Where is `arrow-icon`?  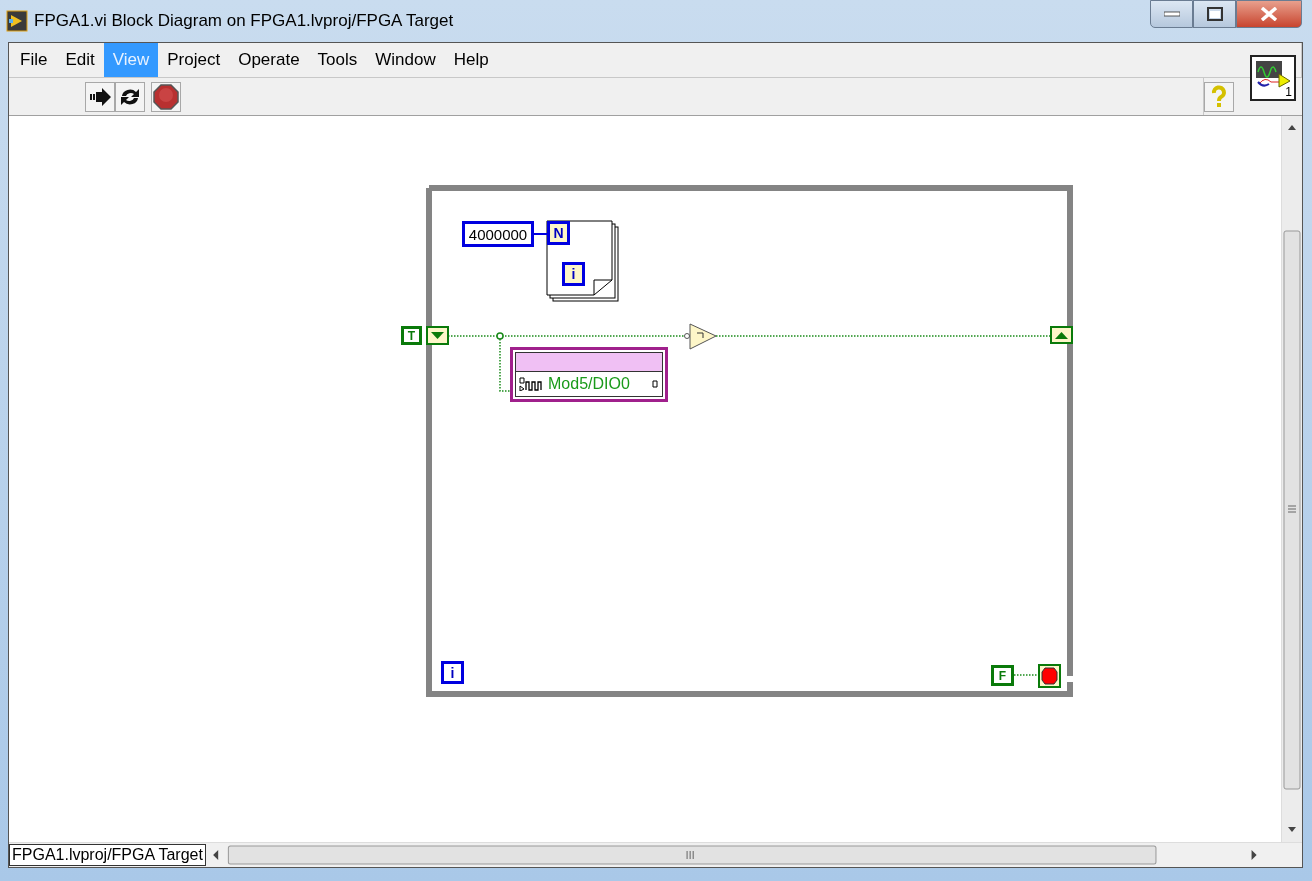 arrow-icon is located at coordinates (100, 96).